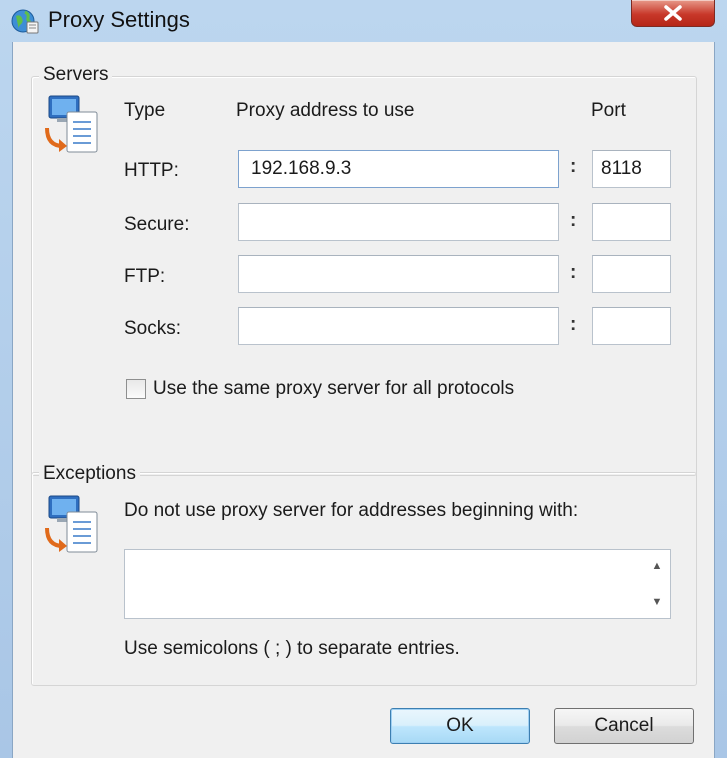 The image size is (727, 758). Describe the element at coordinates (325, 110) in the screenshot. I see `column-header-address: Proxy address to use` at that location.